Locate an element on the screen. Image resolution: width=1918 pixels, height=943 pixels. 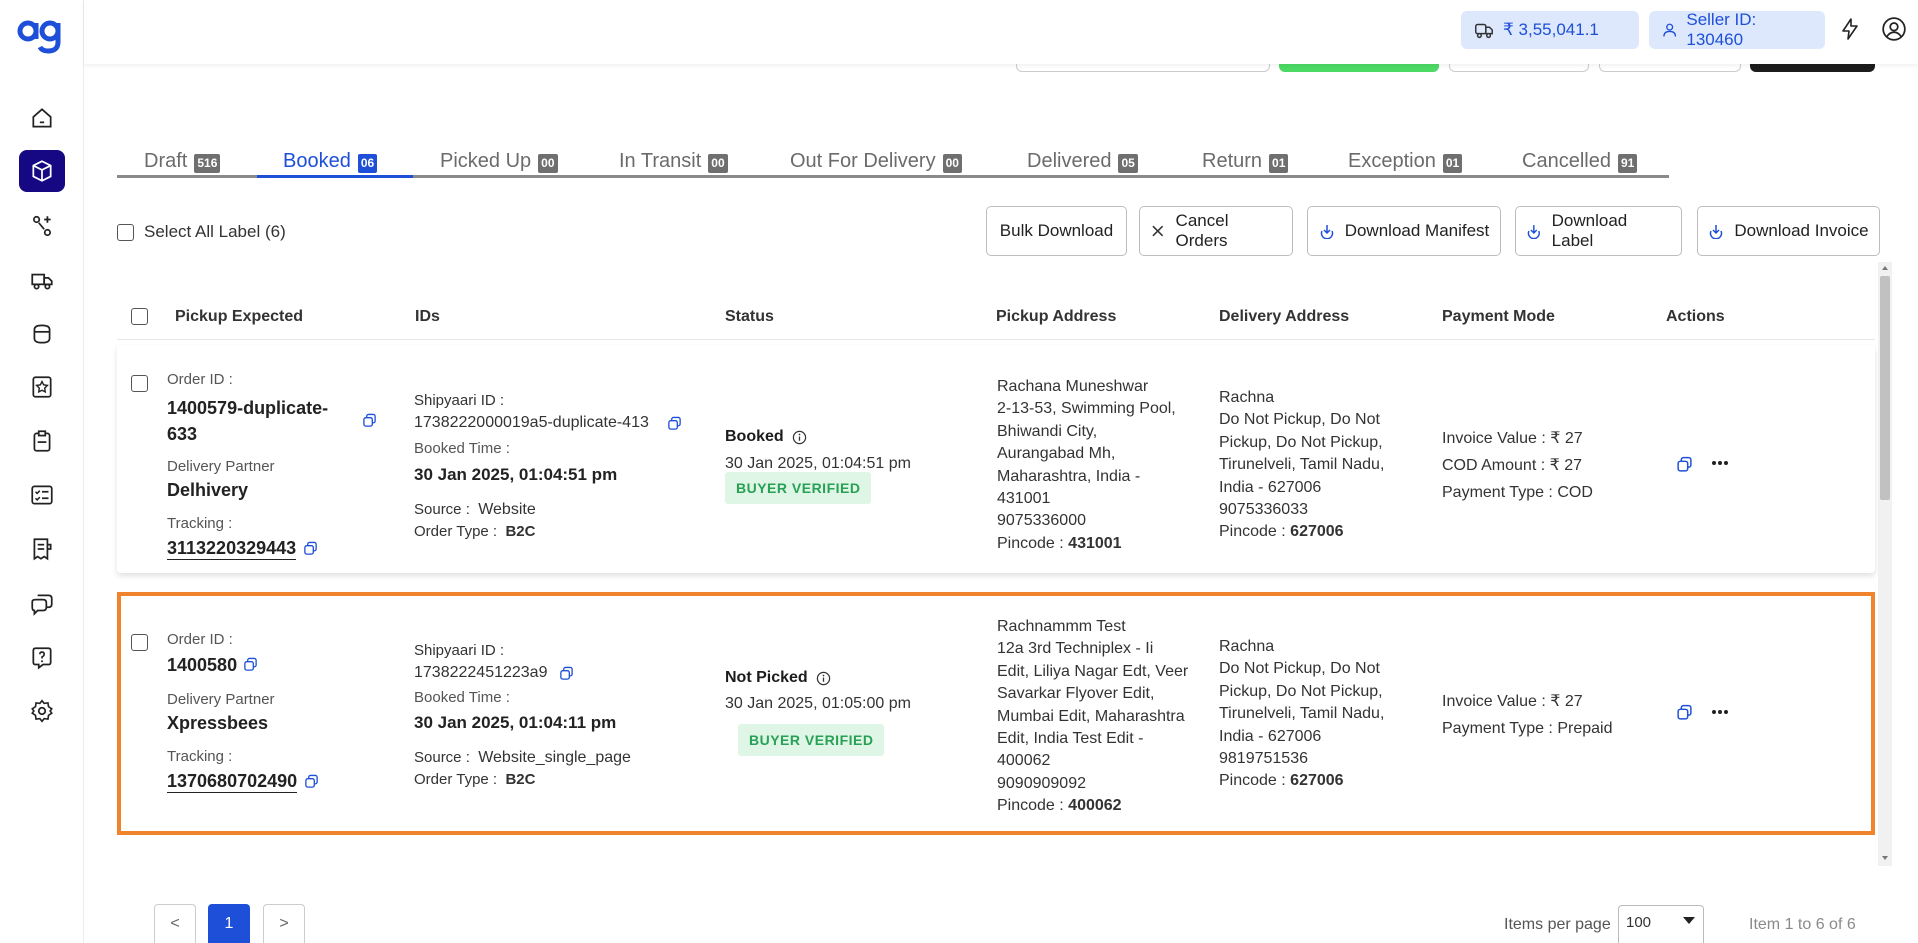
bulk-download-button: Bulk Download is located at coordinates (1056, 231).